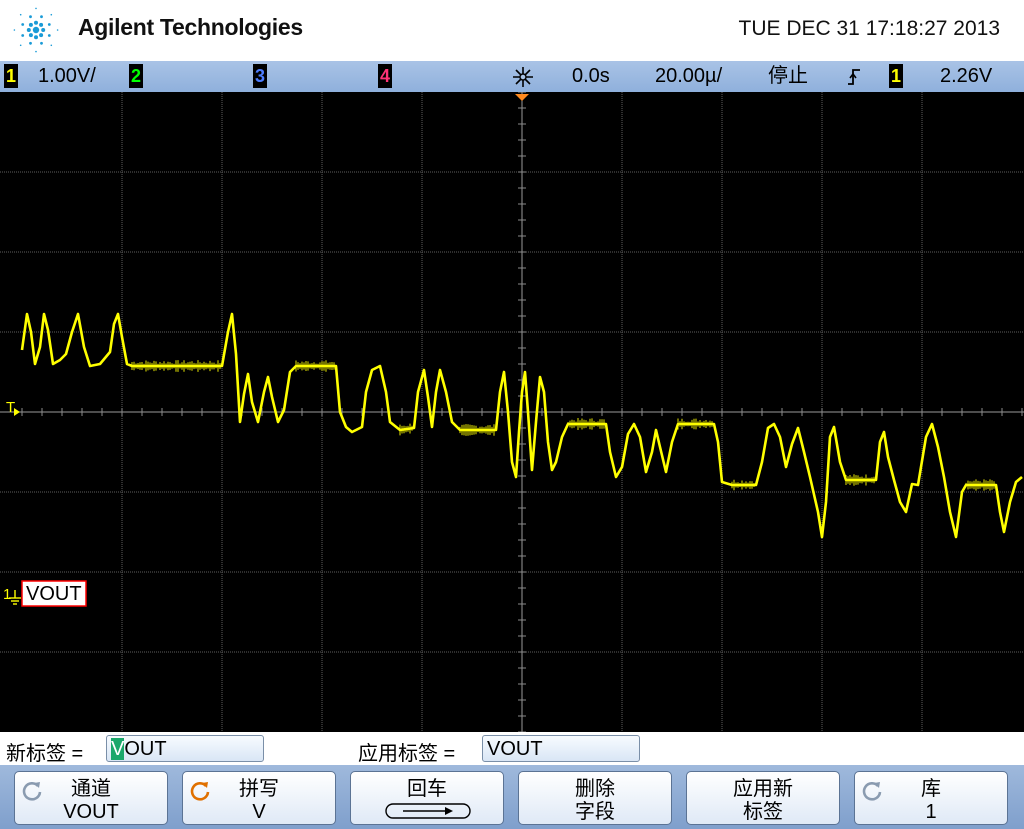  I want to click on trigger-level-arrow, so click(17, 412).